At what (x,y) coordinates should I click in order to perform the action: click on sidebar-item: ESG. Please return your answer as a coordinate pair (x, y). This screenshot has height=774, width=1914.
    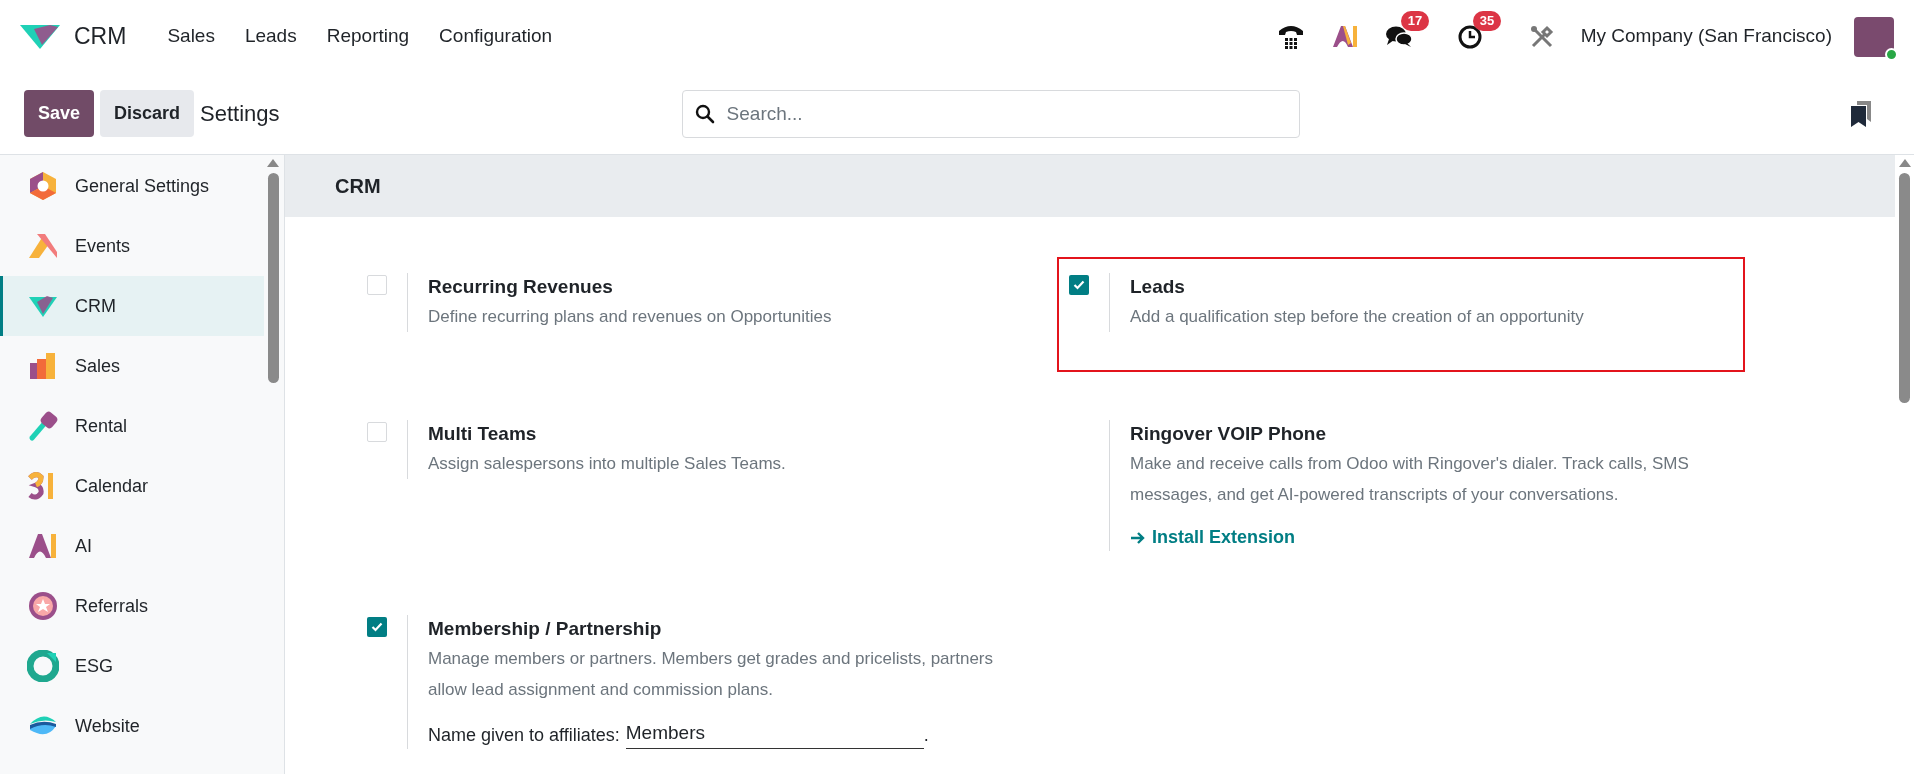
    Looking at the image, I should click on (132, 666).